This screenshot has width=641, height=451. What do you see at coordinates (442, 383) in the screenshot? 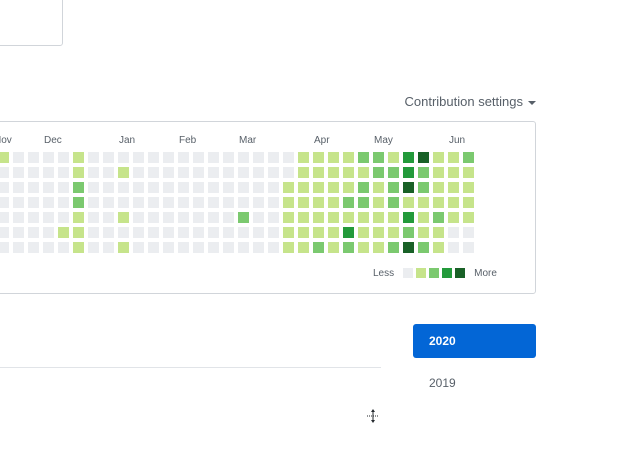
I see `year-link-2019: 2019` at bounding box center [442, 383].